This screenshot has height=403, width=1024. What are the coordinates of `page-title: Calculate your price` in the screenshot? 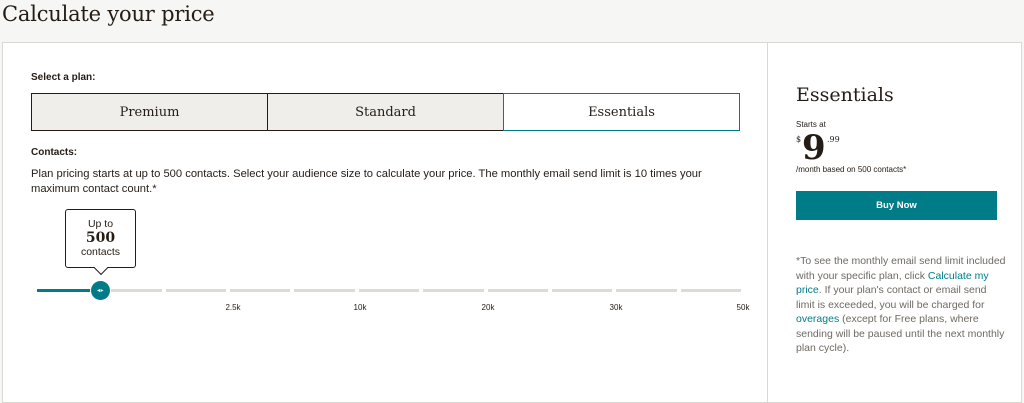 It's located at (108, 14).